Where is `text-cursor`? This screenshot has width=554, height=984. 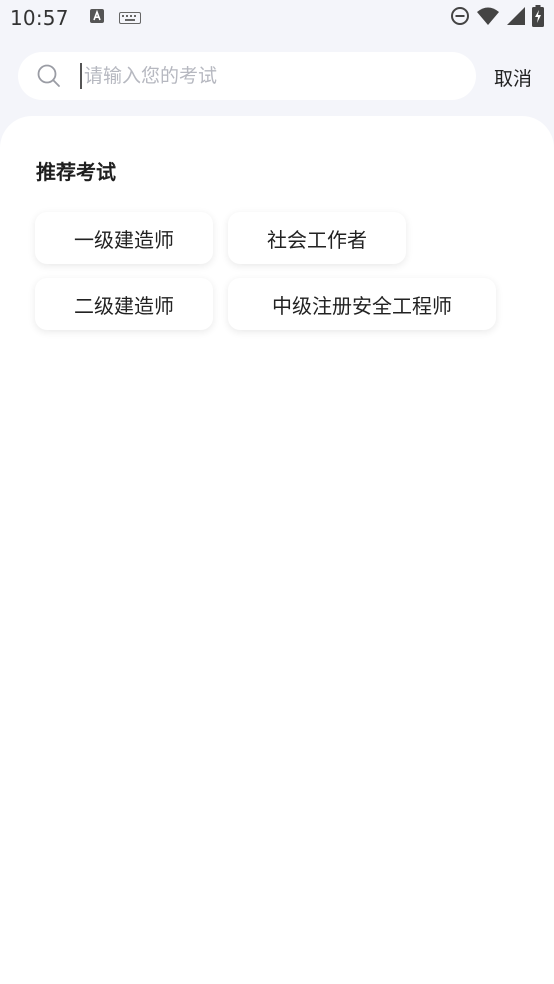
text-cursor is located at coordinates (81, 76).